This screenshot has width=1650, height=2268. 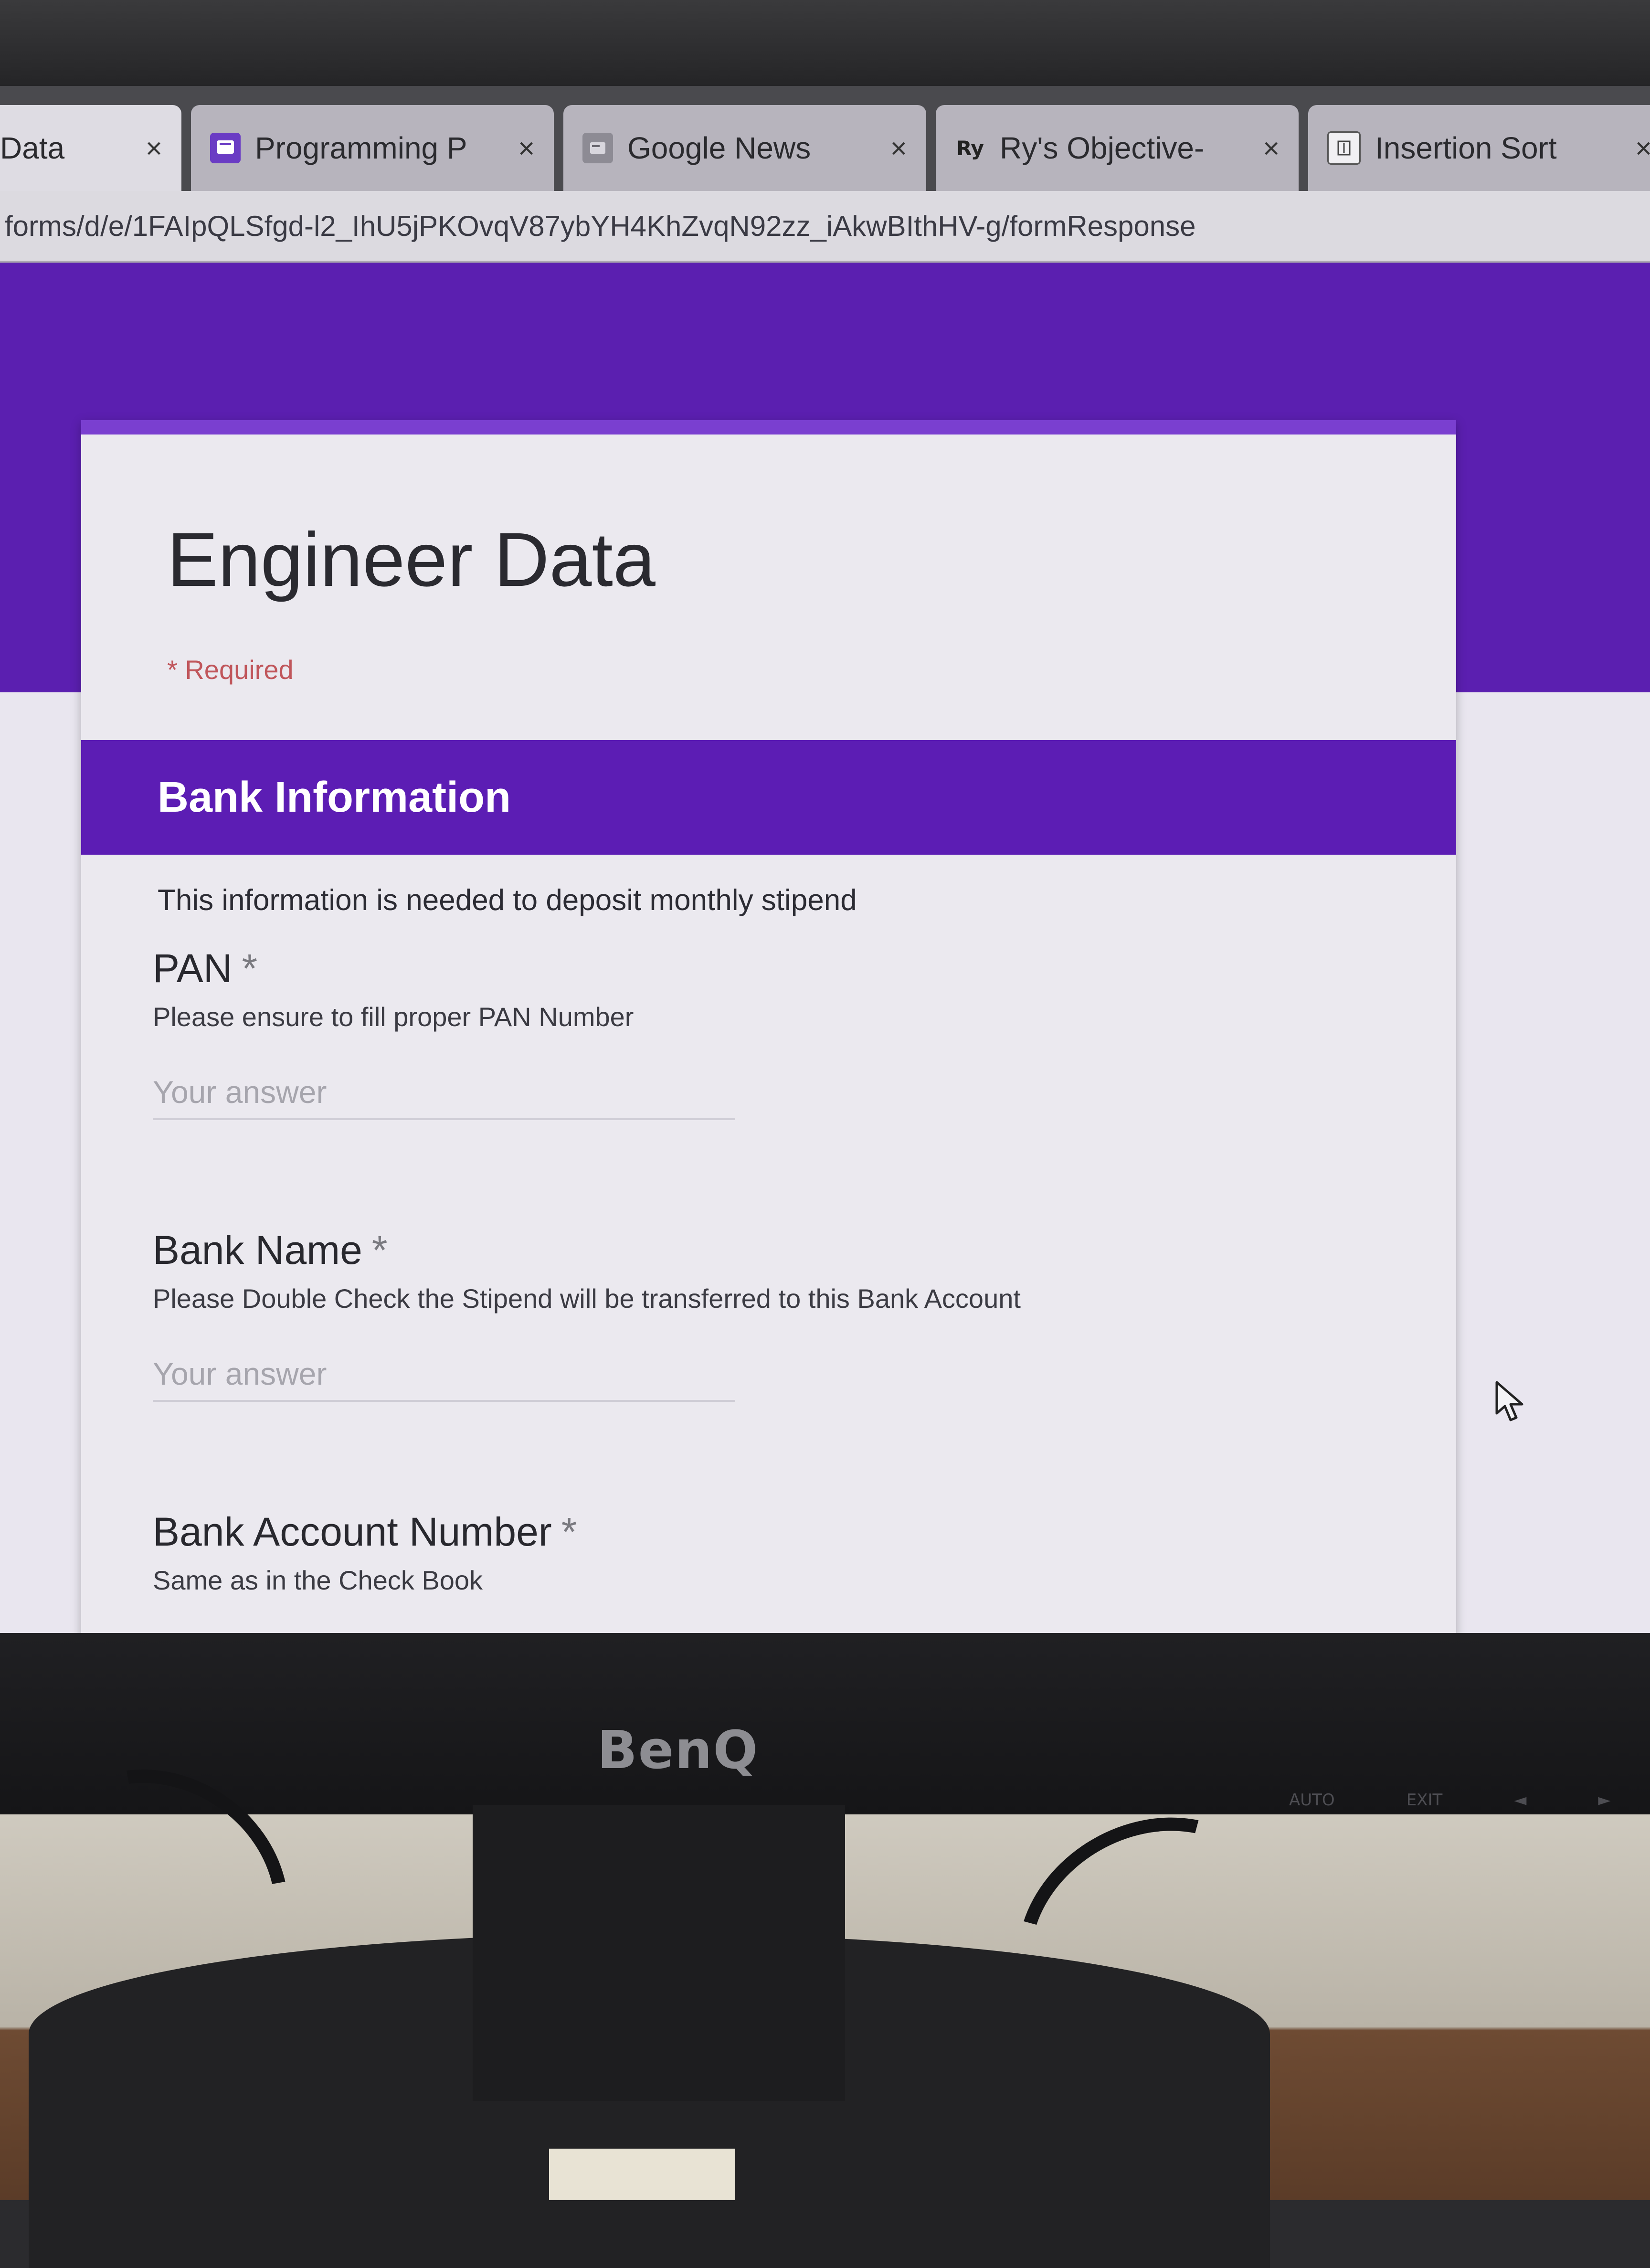 I want to click on tab-title: Programming P, so click(x=361, y=148).